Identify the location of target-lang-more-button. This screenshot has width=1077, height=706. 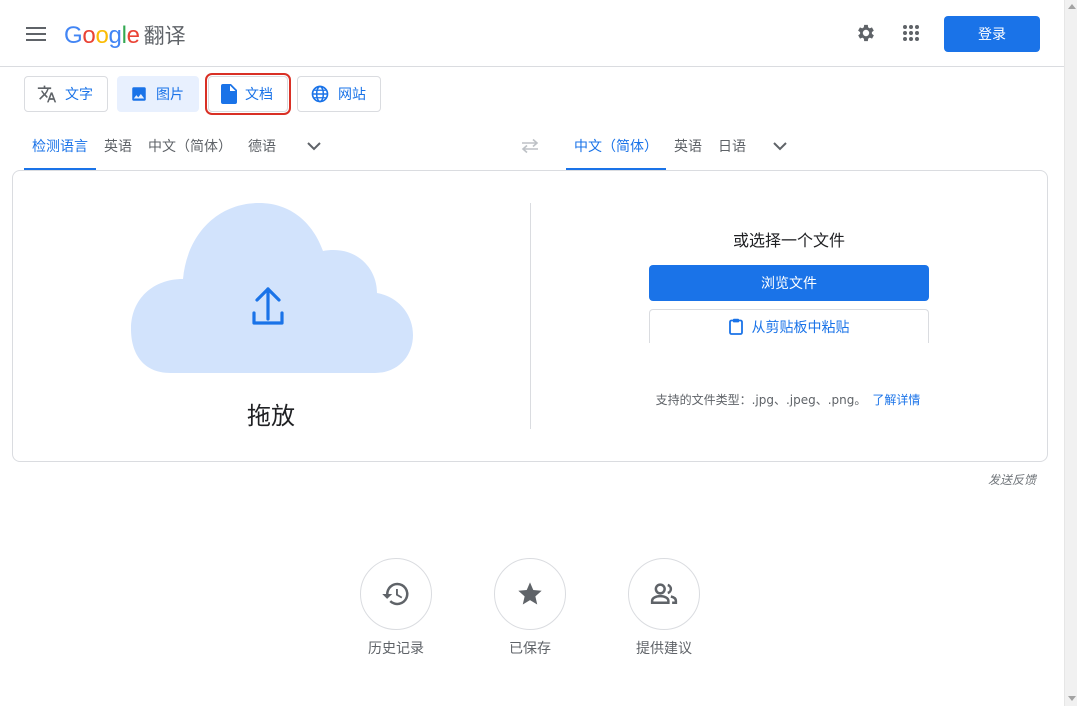
(780, 146).